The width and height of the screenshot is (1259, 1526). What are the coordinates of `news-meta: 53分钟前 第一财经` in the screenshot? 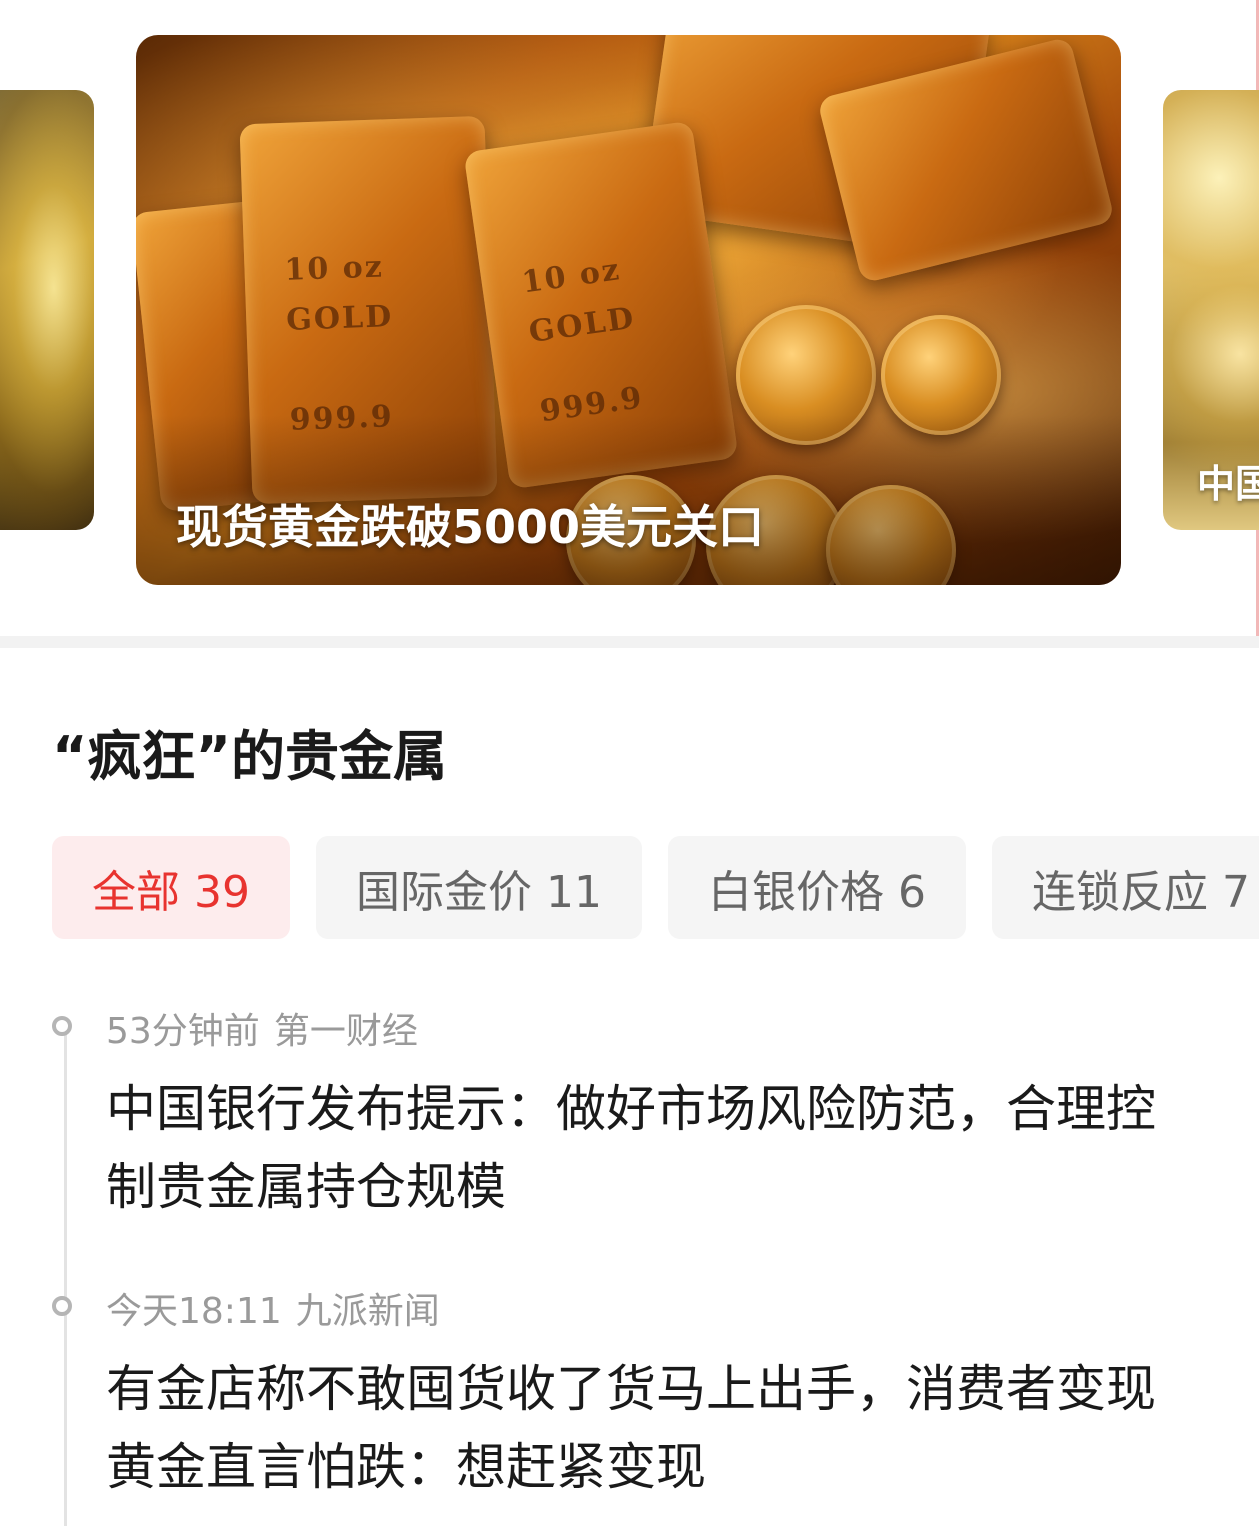 It's located at (262, 1028).